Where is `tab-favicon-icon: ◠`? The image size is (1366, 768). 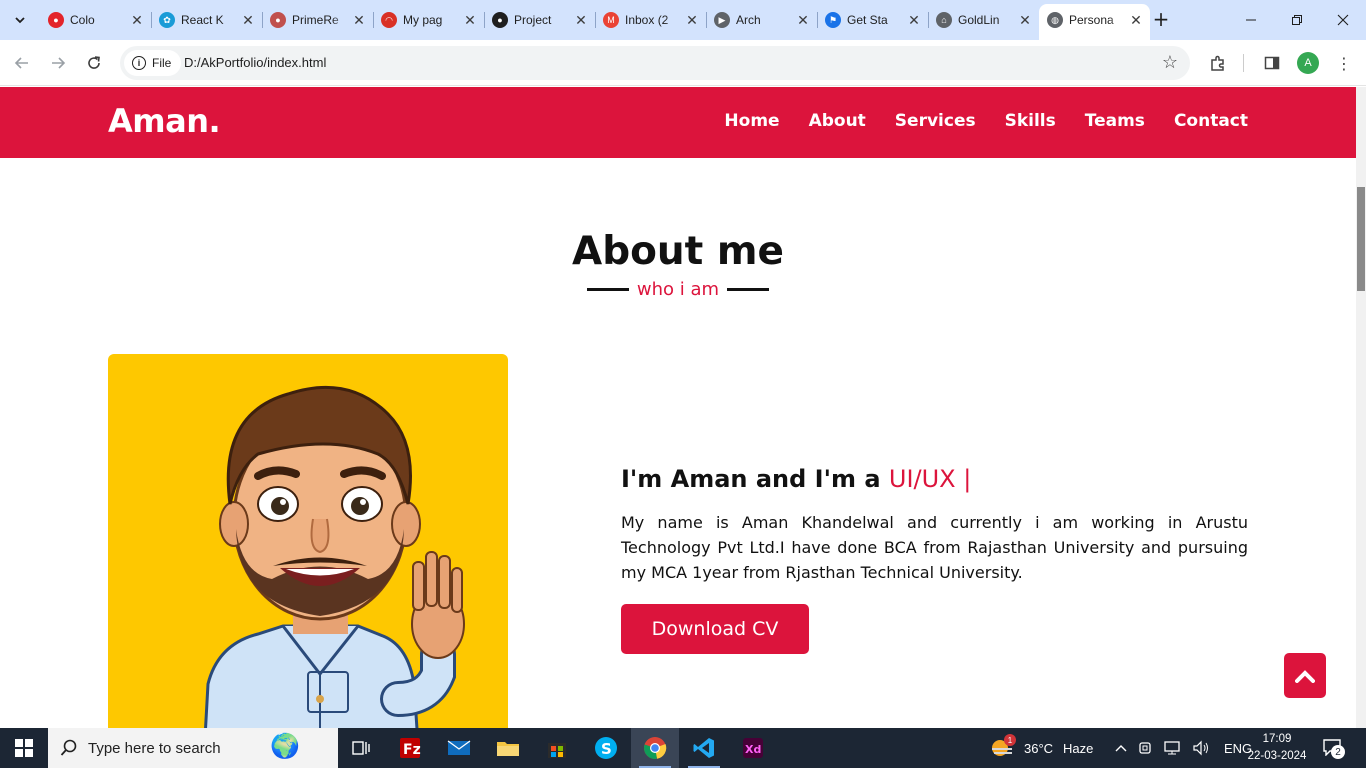
tab-favicon-icon: ◠ is located at coordinates (389, 20).